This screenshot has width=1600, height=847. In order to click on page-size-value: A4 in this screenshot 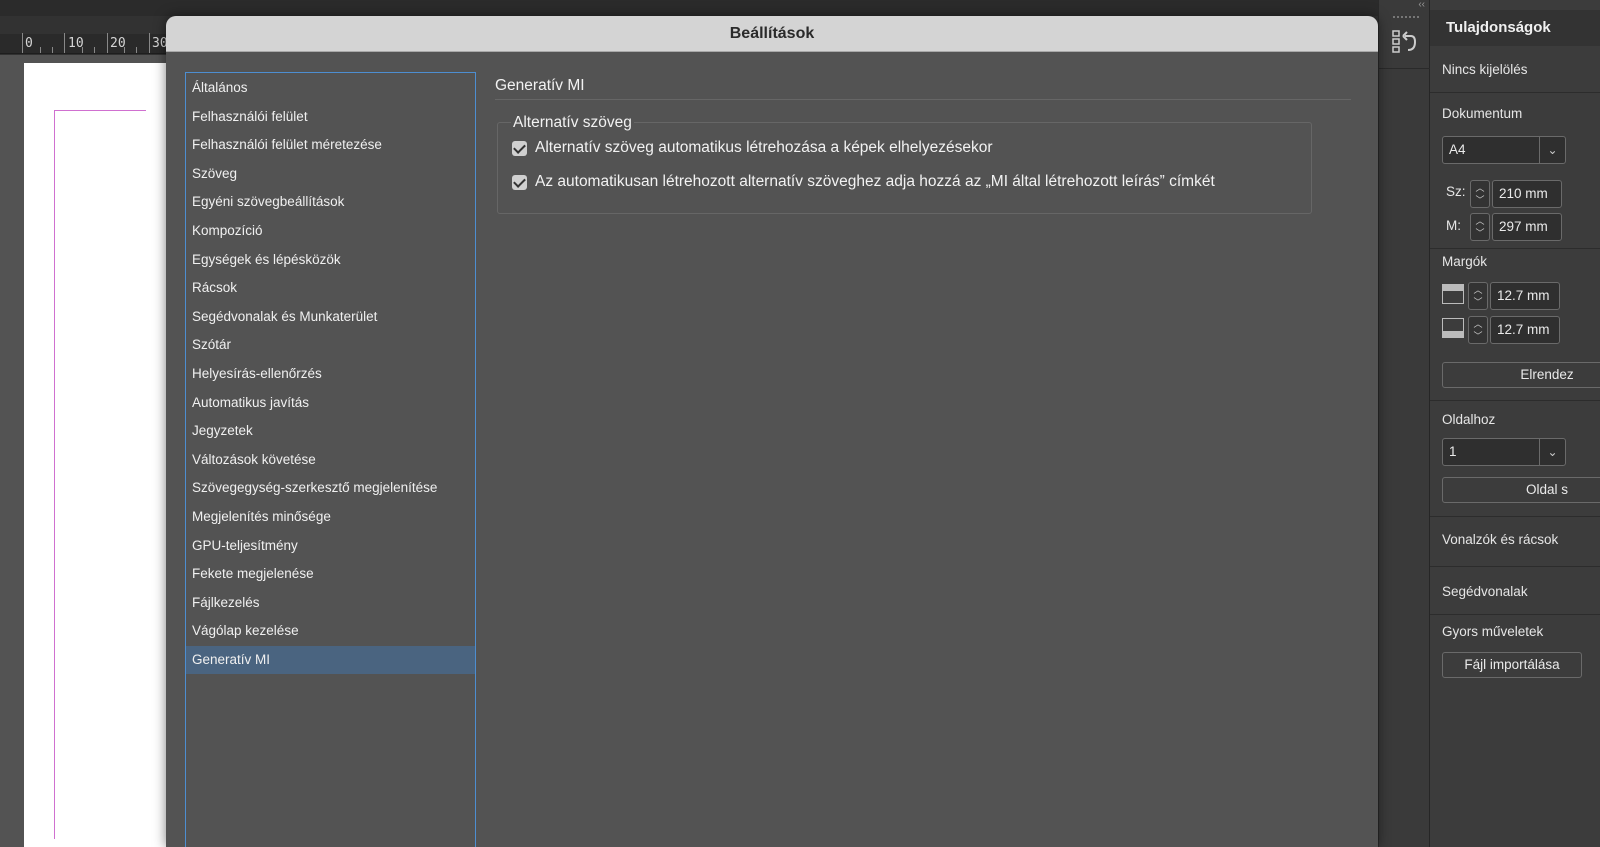, I will do `click(1457, 149)`.